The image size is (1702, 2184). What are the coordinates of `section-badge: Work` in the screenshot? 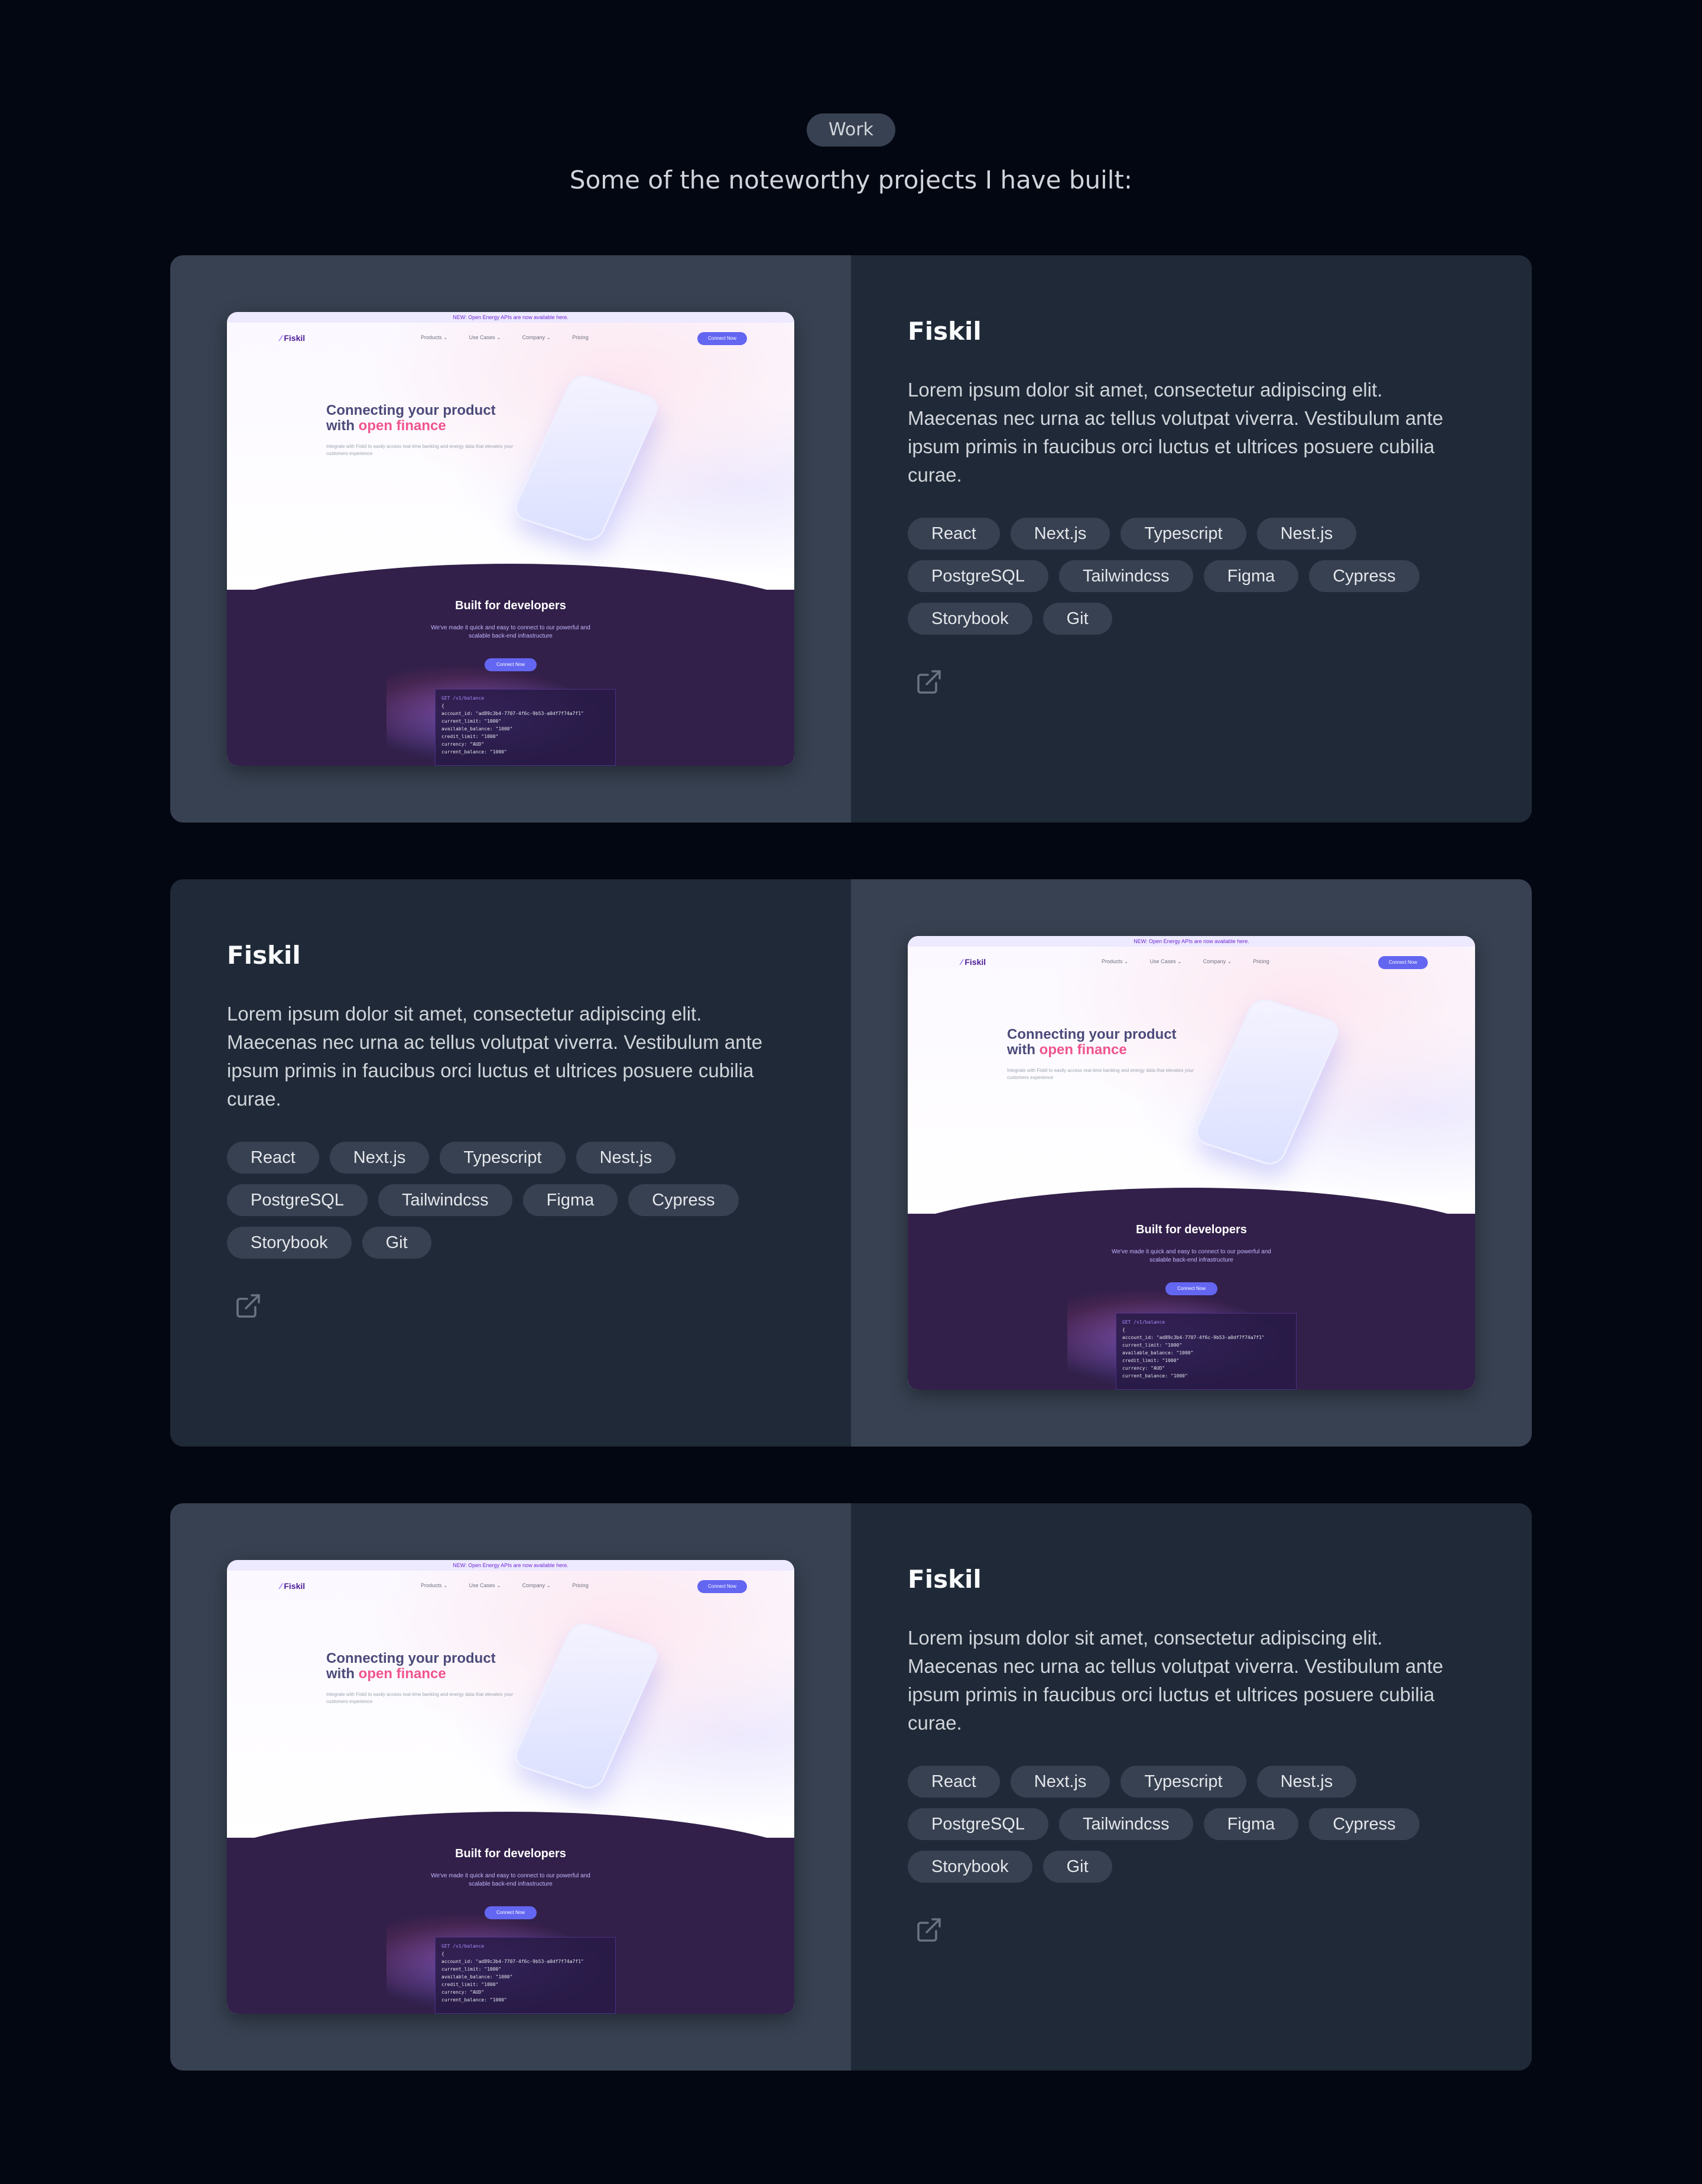 It's located at (851, 130).